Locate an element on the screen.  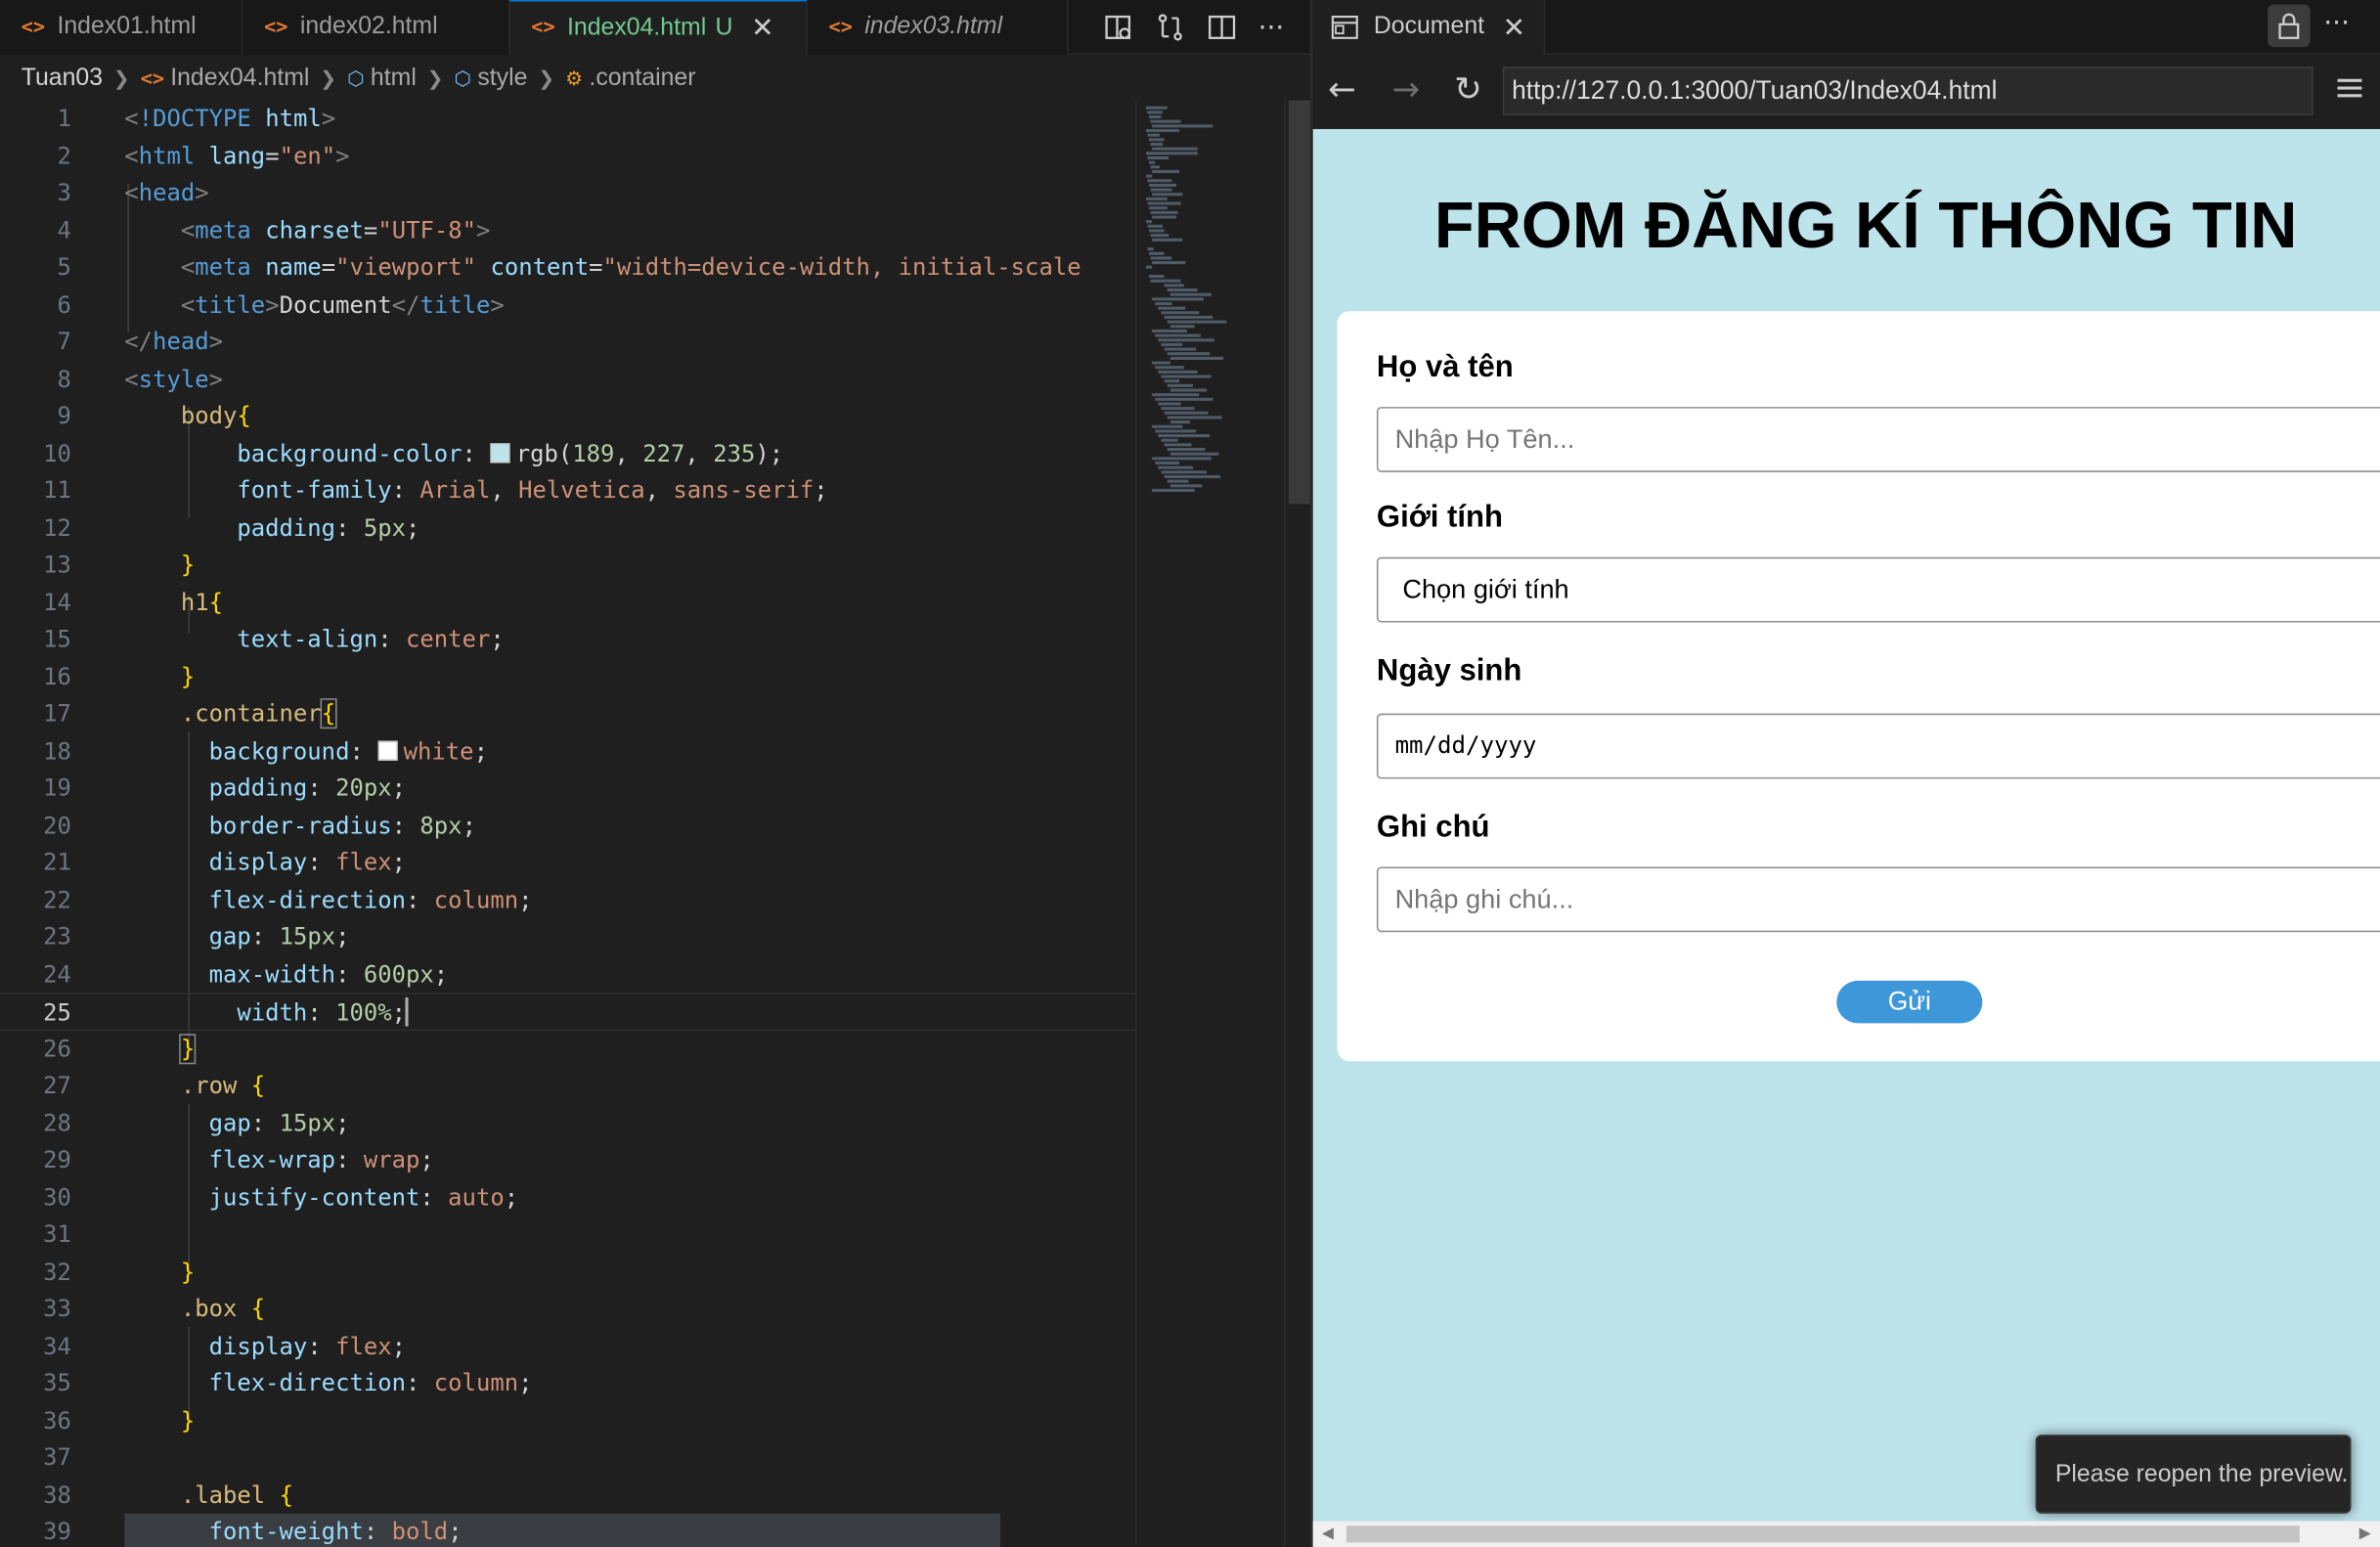
lock-icon is located at coordinates (2289, 26).